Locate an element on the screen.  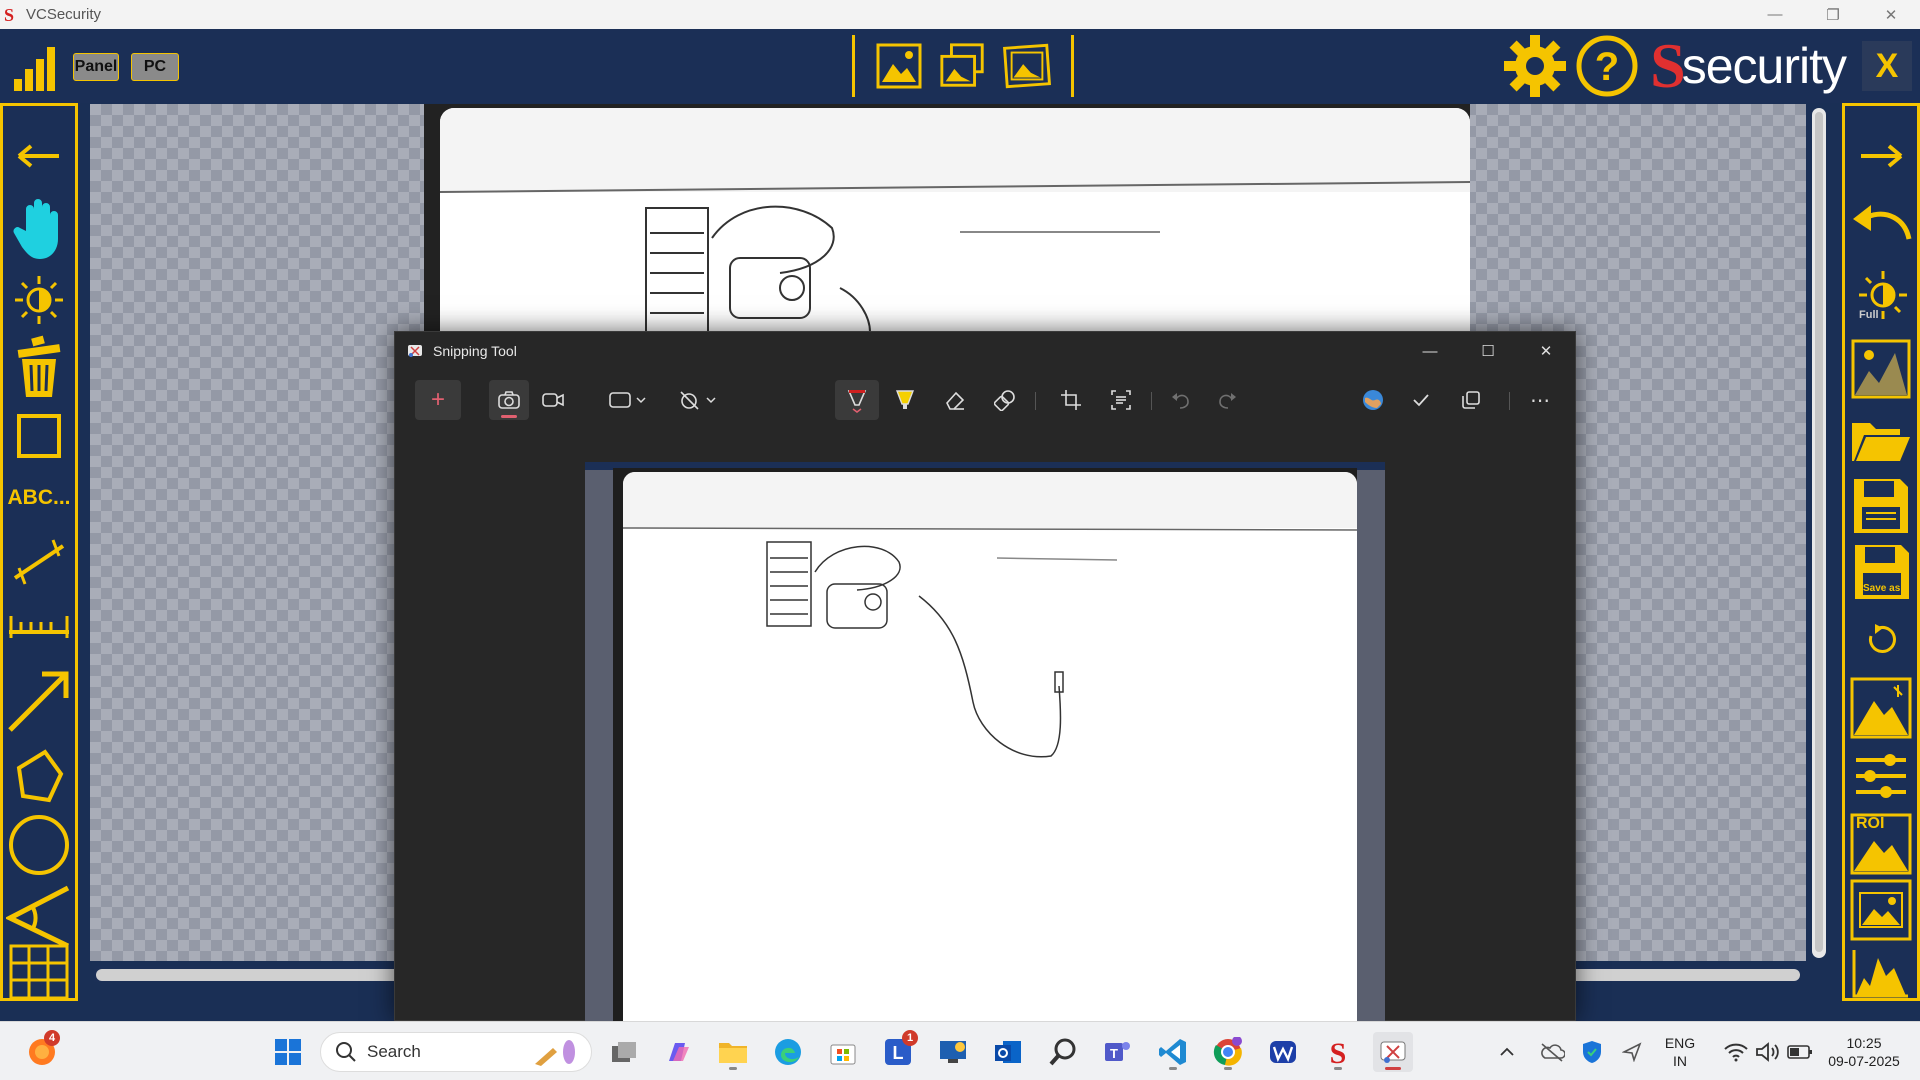
shapes-icon is located at coordinates (1005, 400).